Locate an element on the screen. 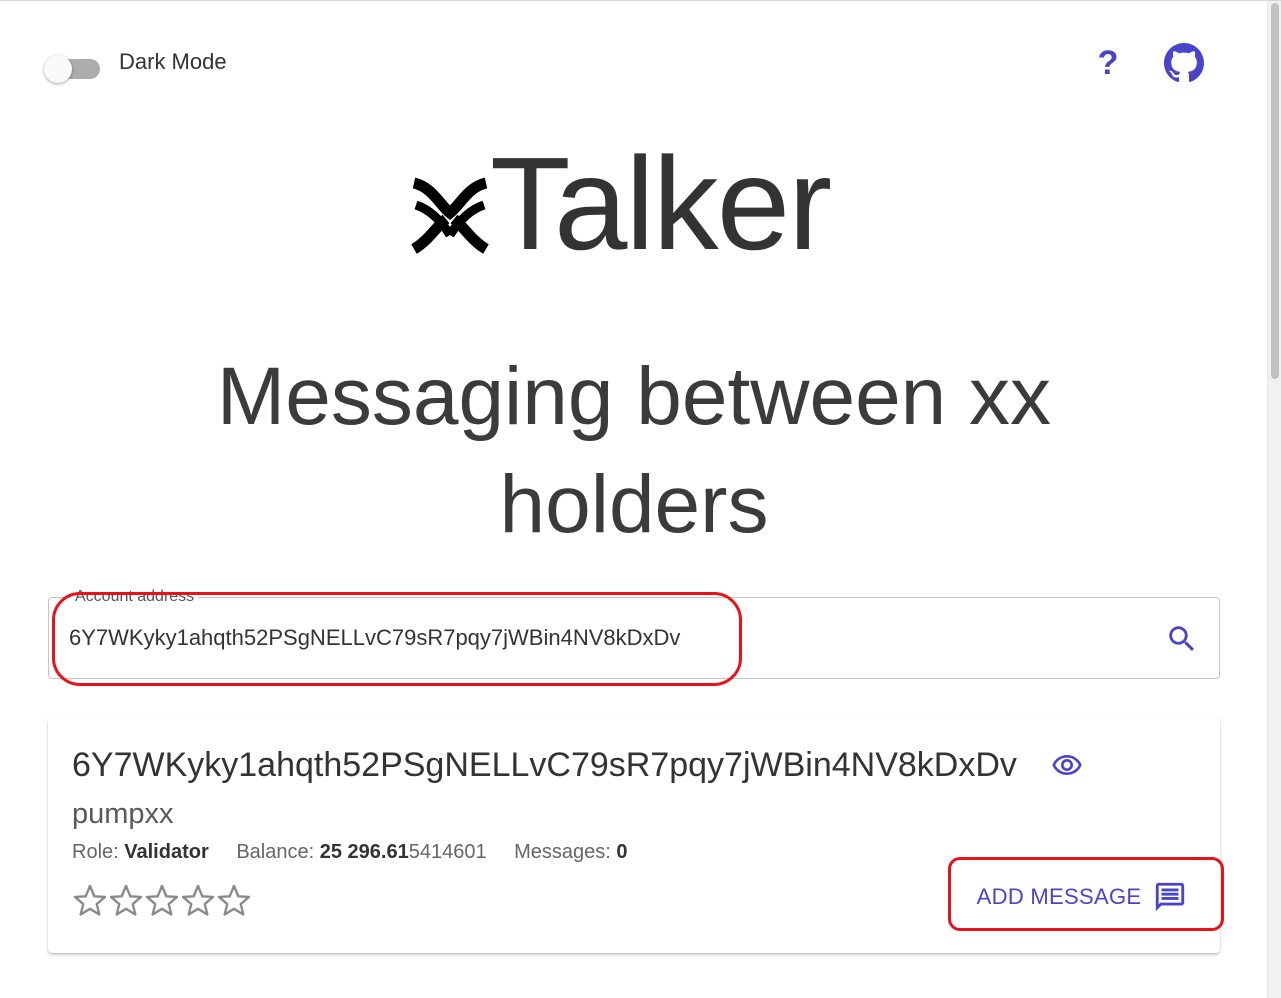 This screenshot has height=998, width=1281. role-label: Role: is located at coordinates (95, 852).